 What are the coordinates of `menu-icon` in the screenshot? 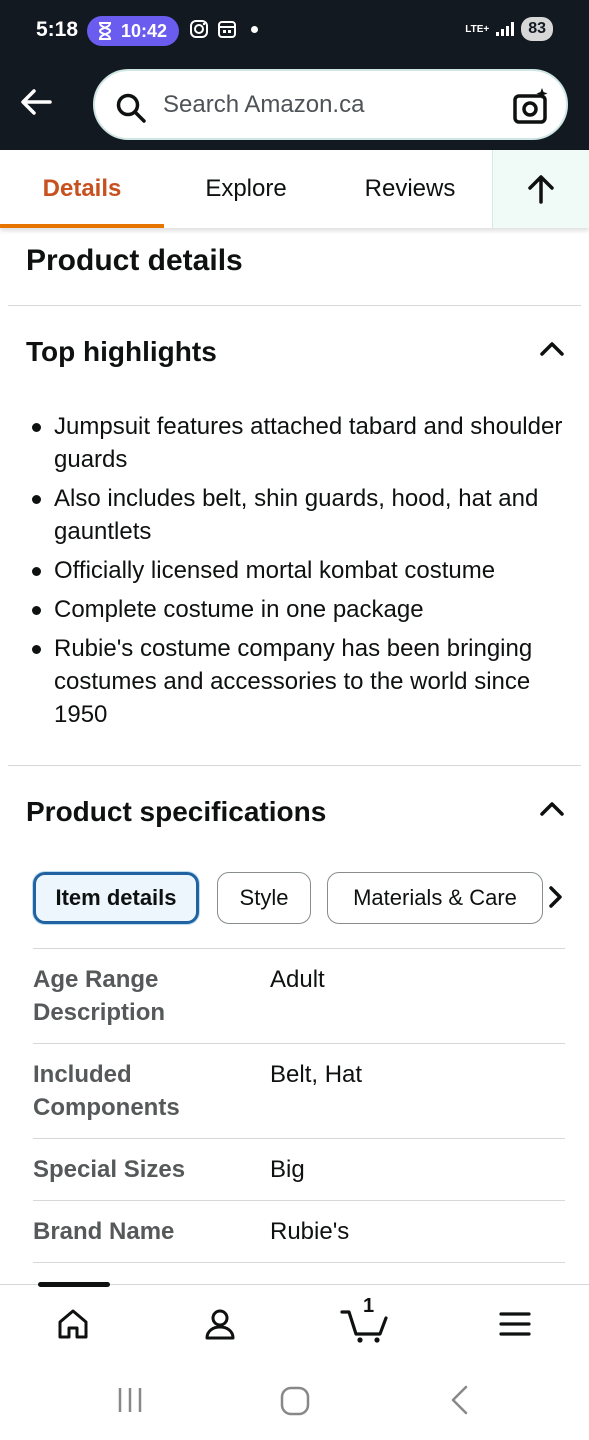 It's located at (515, 1324).